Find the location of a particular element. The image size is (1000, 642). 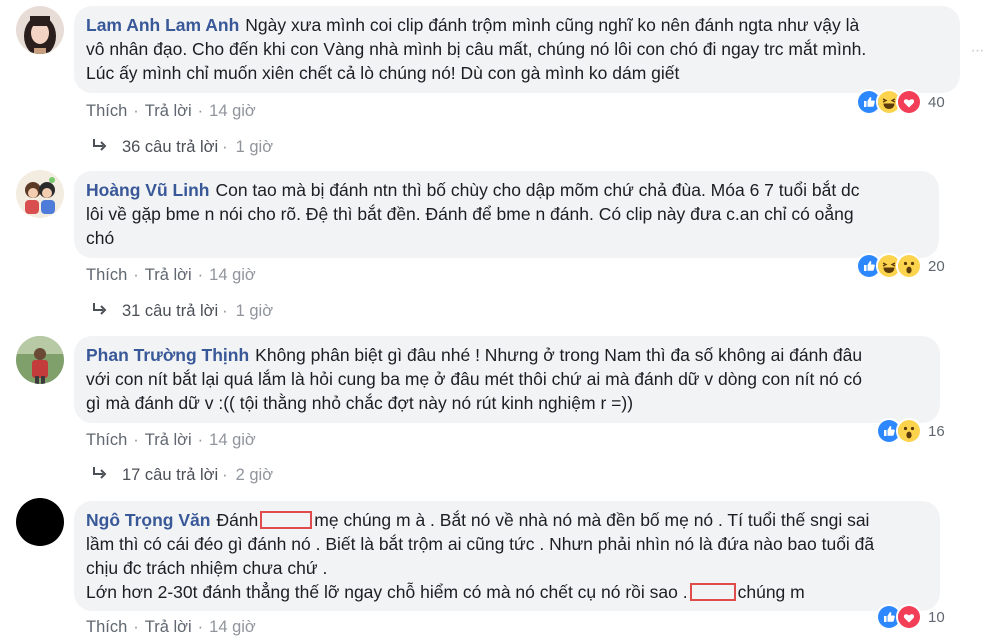

reaction-summary: 20 is located at coordinates (900, 266).